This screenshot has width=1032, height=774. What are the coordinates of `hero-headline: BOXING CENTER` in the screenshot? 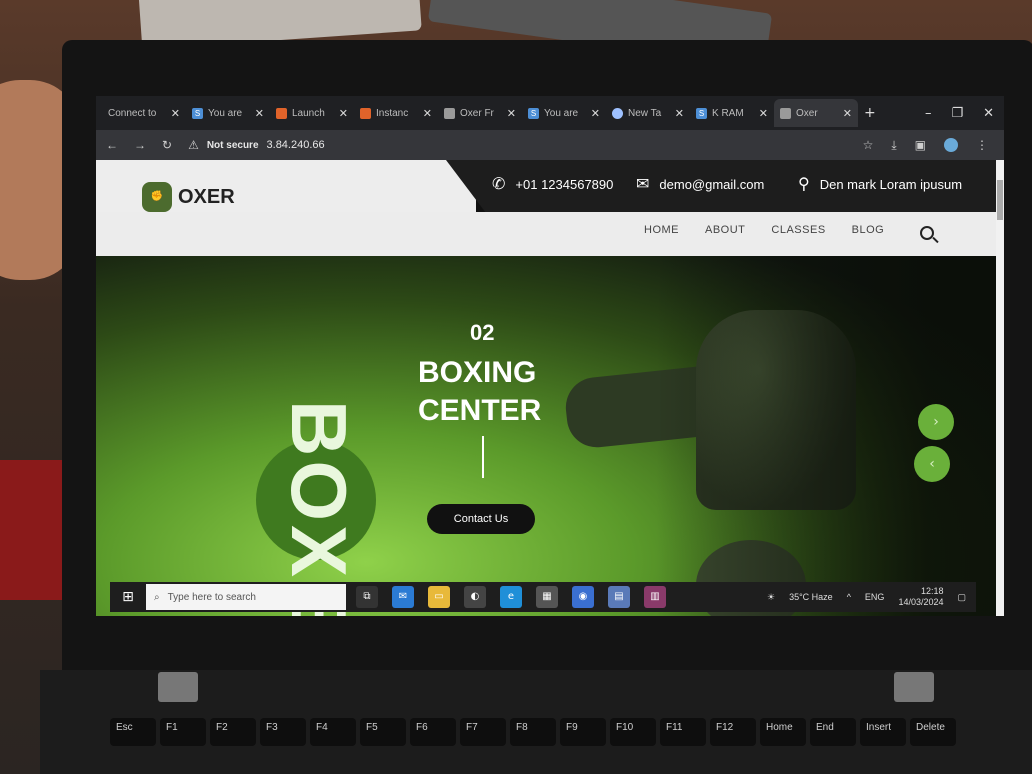 It's located at (479, 392).